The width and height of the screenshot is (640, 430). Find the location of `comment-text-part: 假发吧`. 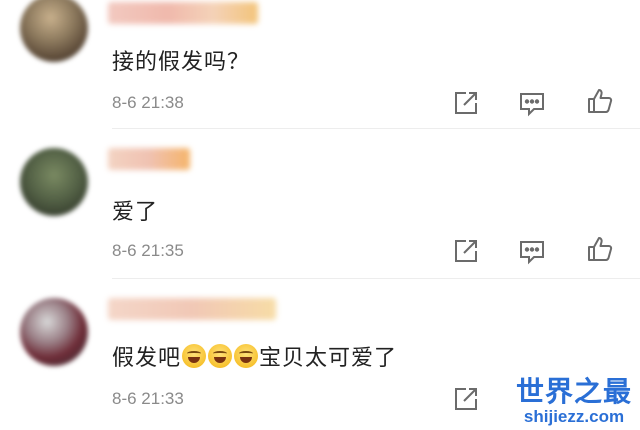

comment-text-part: 假发吧 is located at coordinates (147, 358).